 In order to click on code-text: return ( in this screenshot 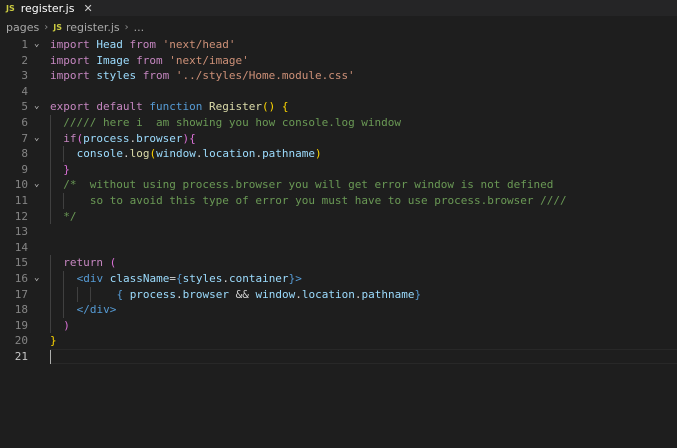, I will do `click(89, 263)`.